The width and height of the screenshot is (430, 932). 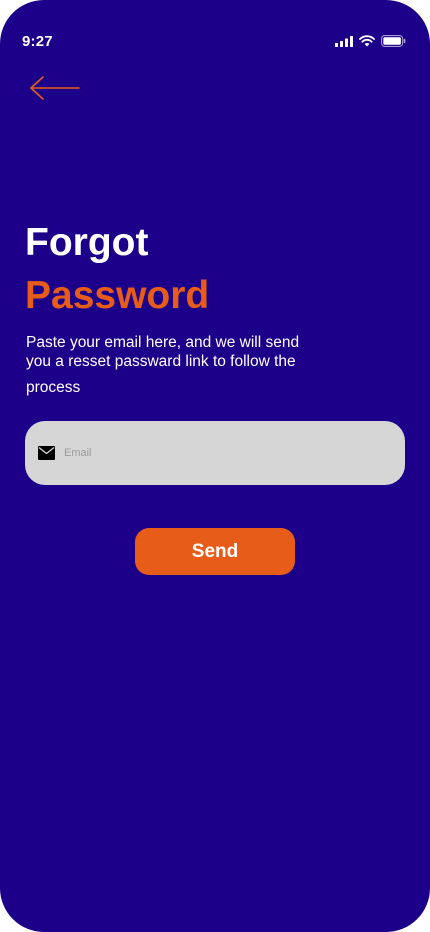 I want to click on description-line-1: Paste your email here, and we will send, so click(x=163, y=342).